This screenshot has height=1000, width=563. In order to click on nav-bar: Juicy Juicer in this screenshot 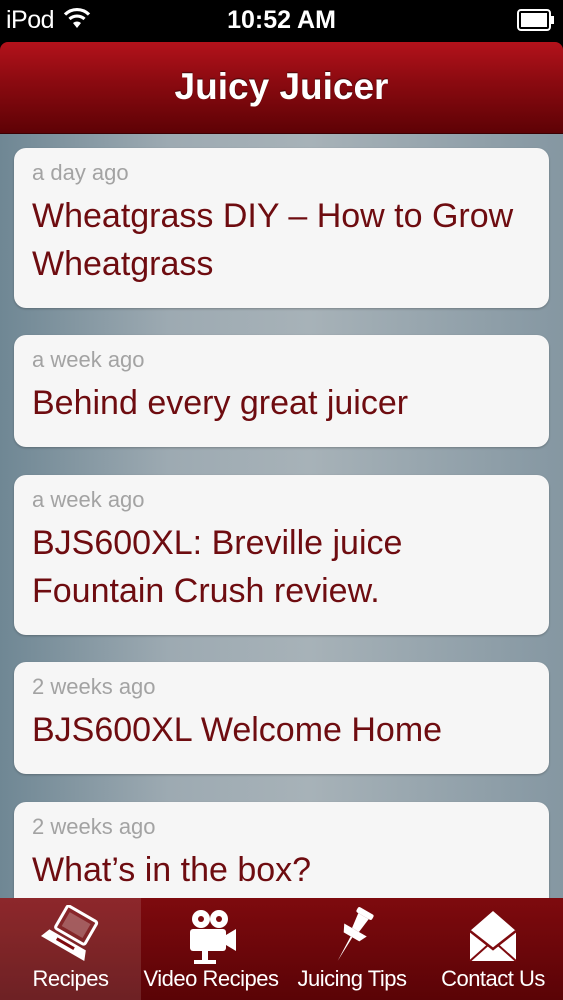, I will do `click(281, 88)`.